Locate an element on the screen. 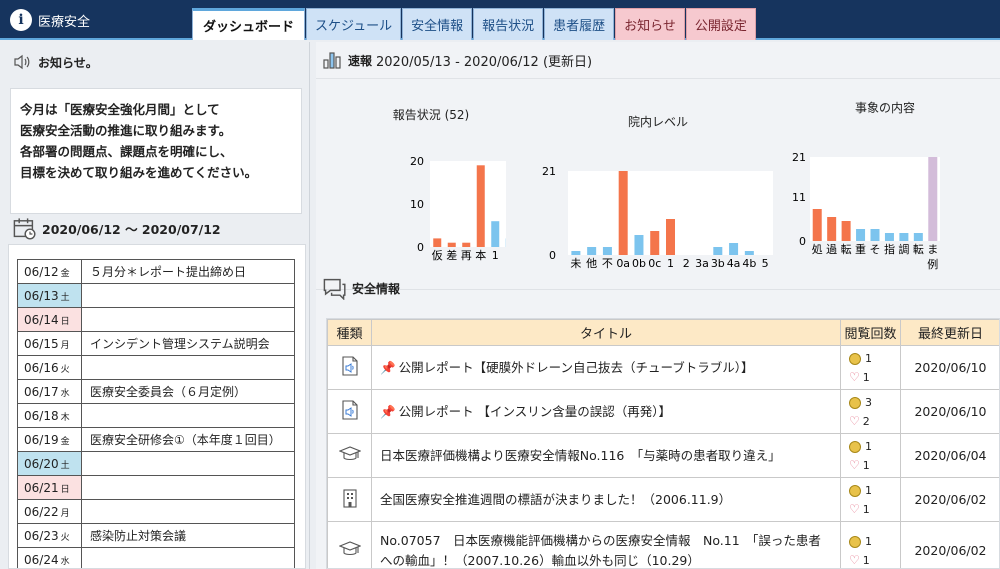  day-of-week: 土 is located at coordinates (65, 297).